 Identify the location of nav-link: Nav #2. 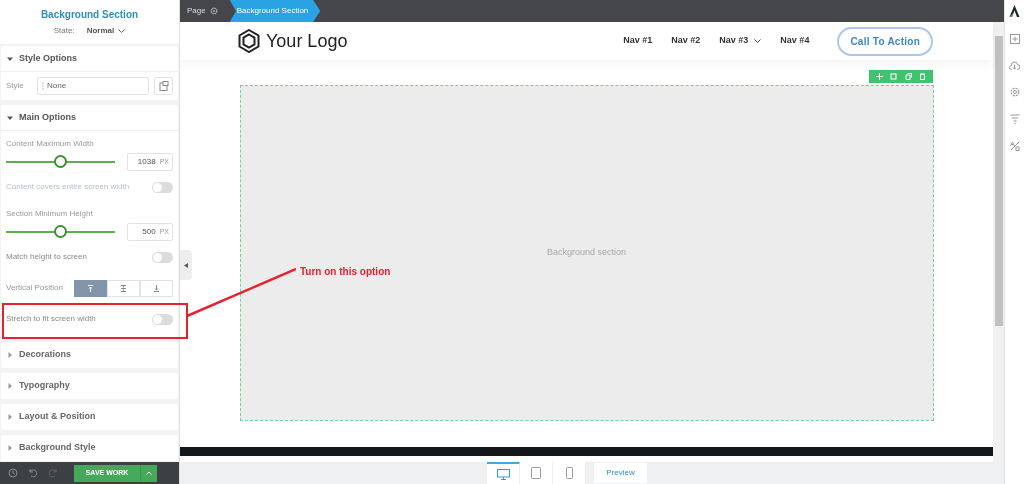
(686, 41).